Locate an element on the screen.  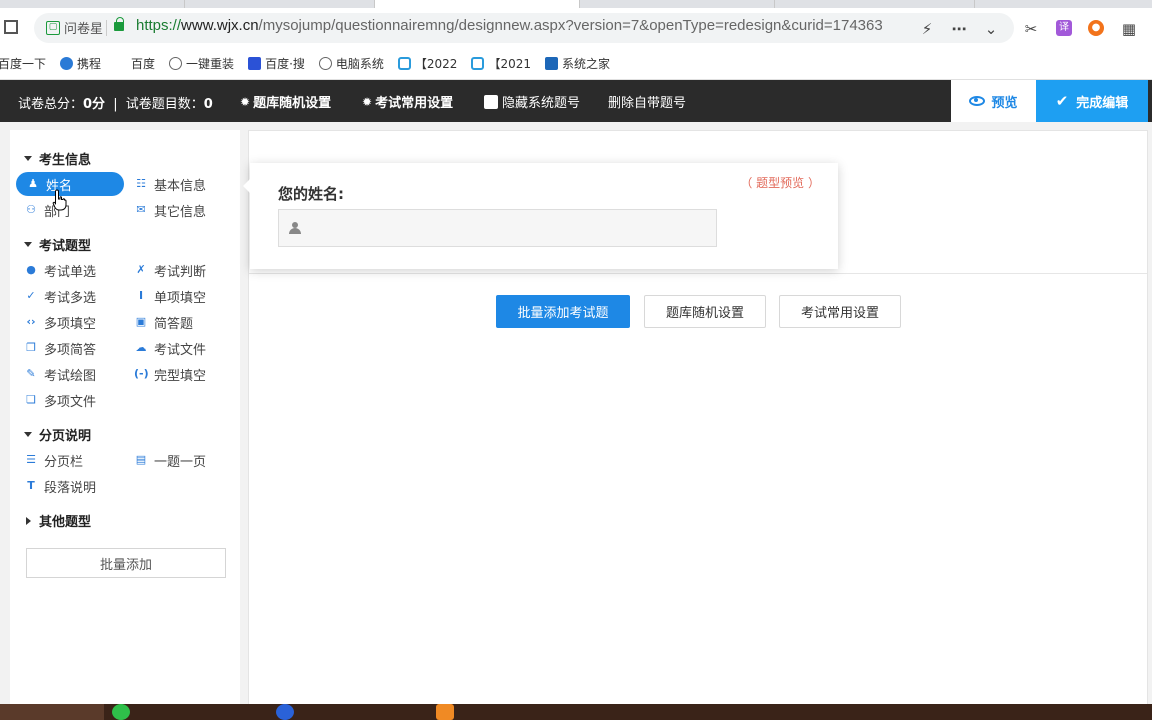
eye-icon is located at coordinates (977, 101).